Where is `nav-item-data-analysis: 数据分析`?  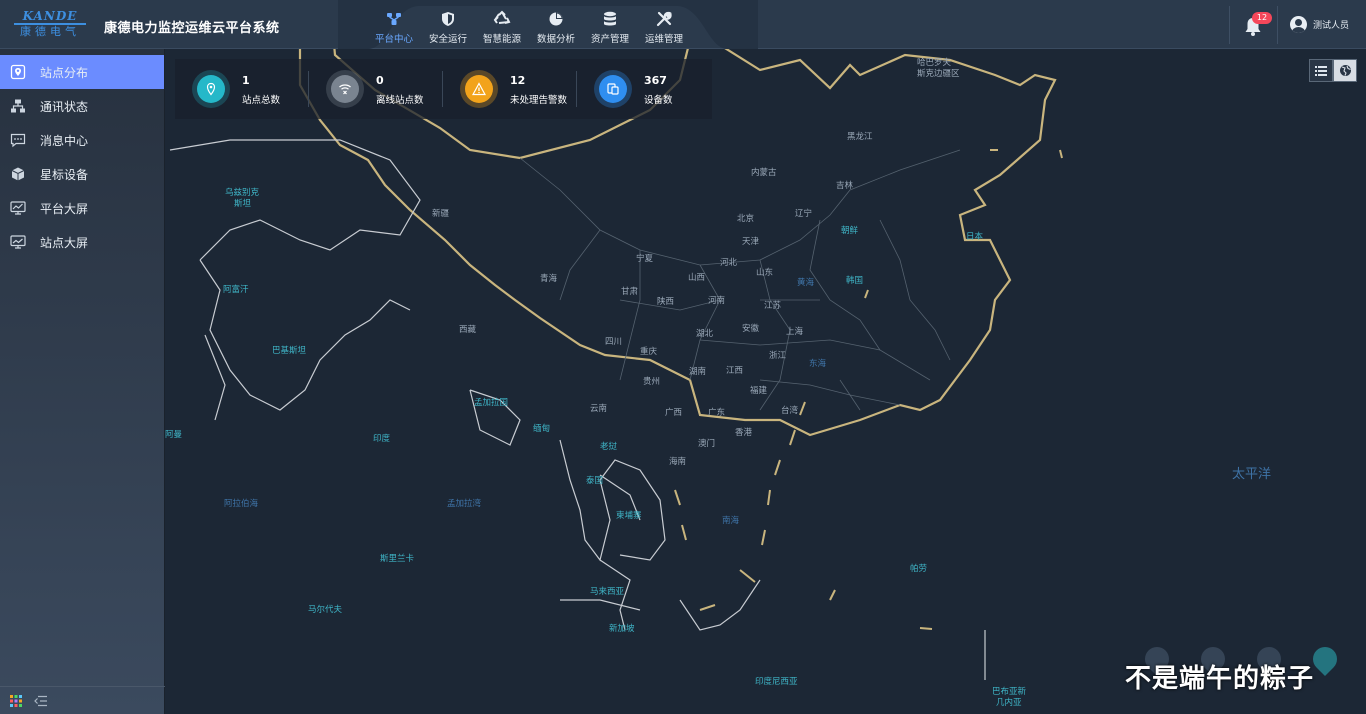 nav-item-data-analysis: 数据分析 is located at coordinates (556, 26).